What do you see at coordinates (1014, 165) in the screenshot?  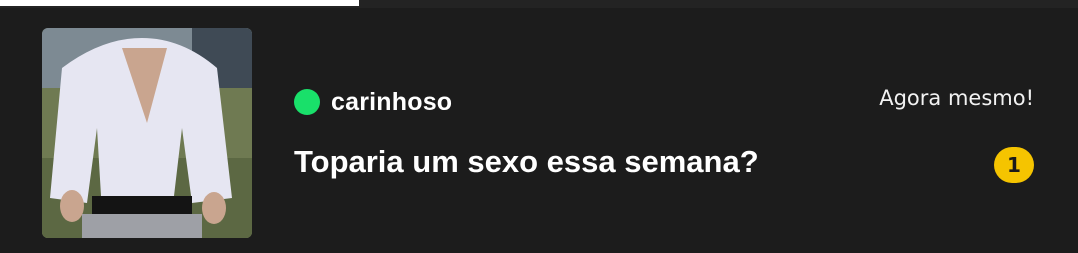 I see `unread-count-badge: 1` at bounding box center [1014, 165].